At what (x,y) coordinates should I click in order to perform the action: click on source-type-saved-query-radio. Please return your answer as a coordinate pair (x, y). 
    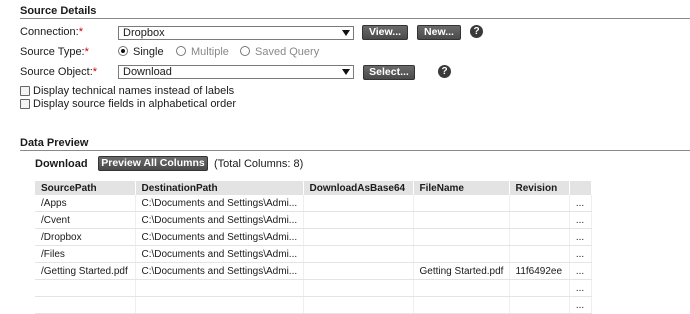
    Looking at the image, I should click on (245, 51).